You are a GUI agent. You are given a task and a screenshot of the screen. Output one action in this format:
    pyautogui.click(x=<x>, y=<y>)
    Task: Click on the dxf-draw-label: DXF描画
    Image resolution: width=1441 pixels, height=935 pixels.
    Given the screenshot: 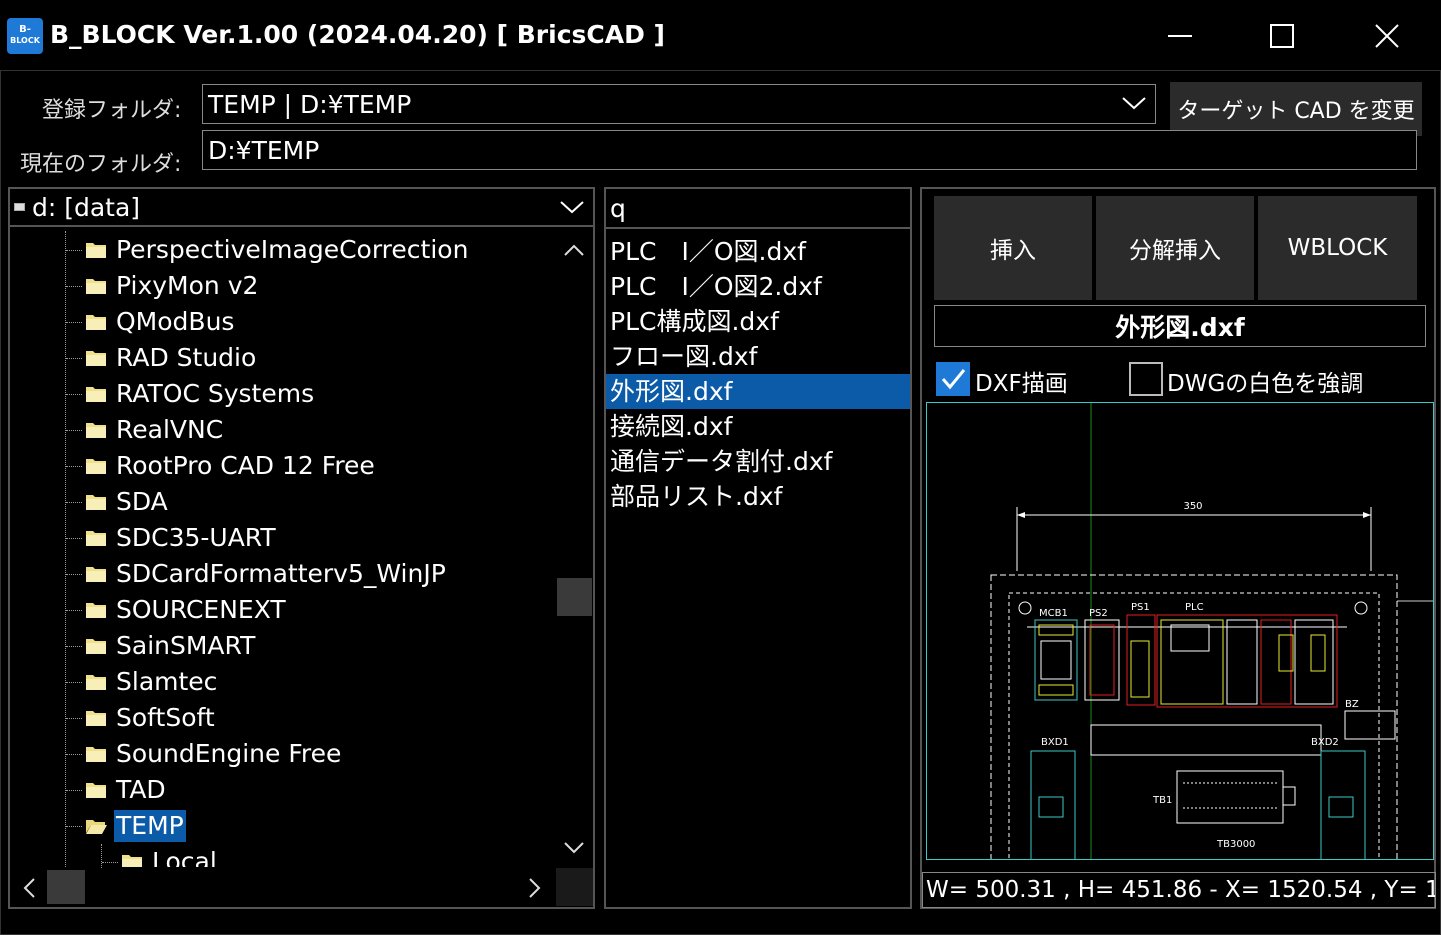 What is the action you would take?
    pyautogui.click(x=1021, y=384)
    